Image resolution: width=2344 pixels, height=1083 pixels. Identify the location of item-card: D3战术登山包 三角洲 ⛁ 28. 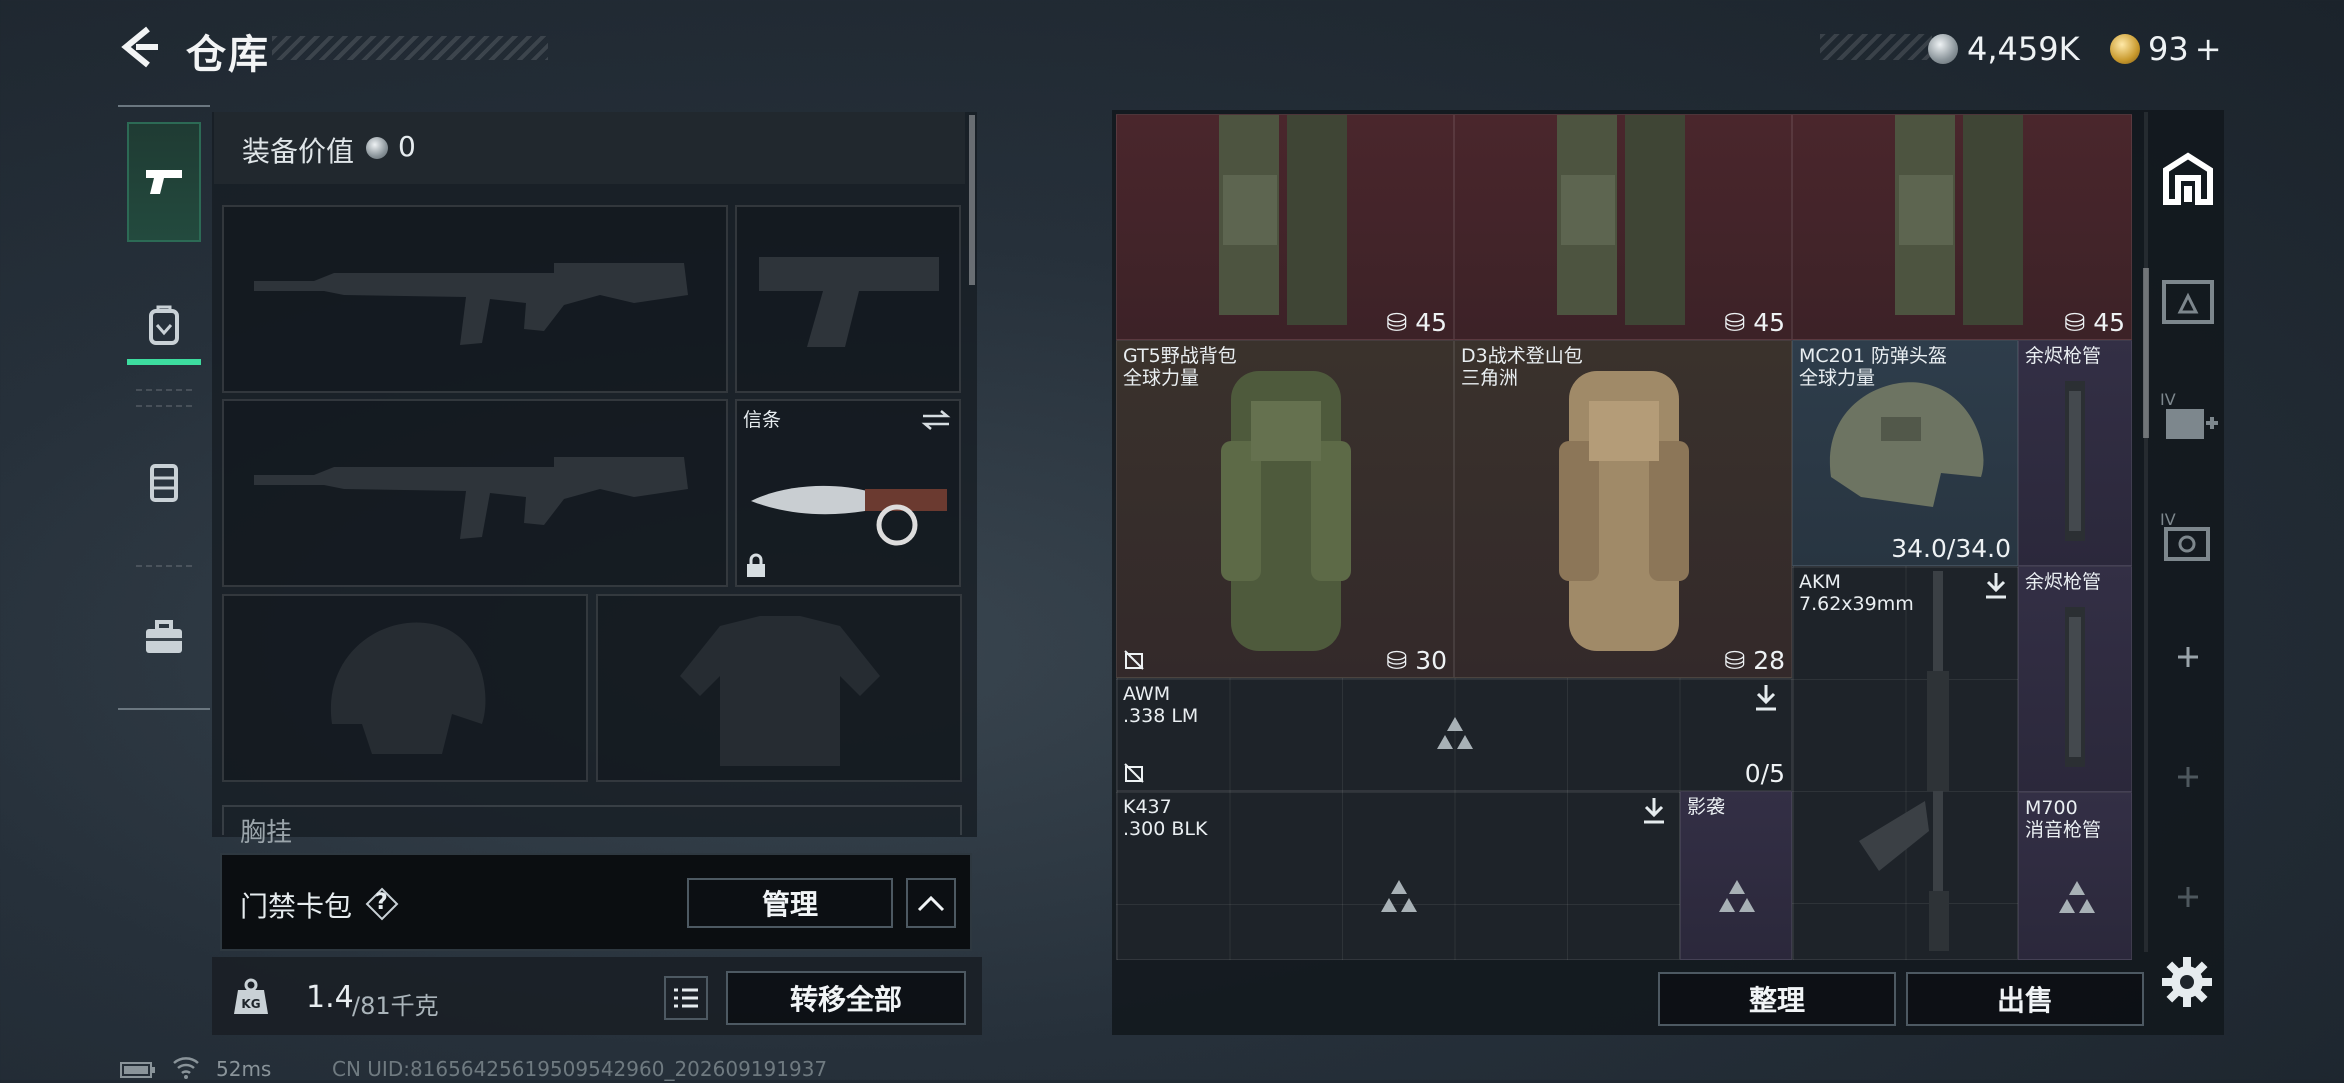
(1623, 509).